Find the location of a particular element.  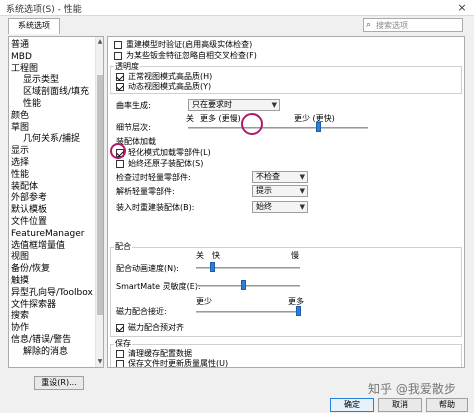

window-title: 系统选项(S) - 性能 is located at coordinates (44, 10).